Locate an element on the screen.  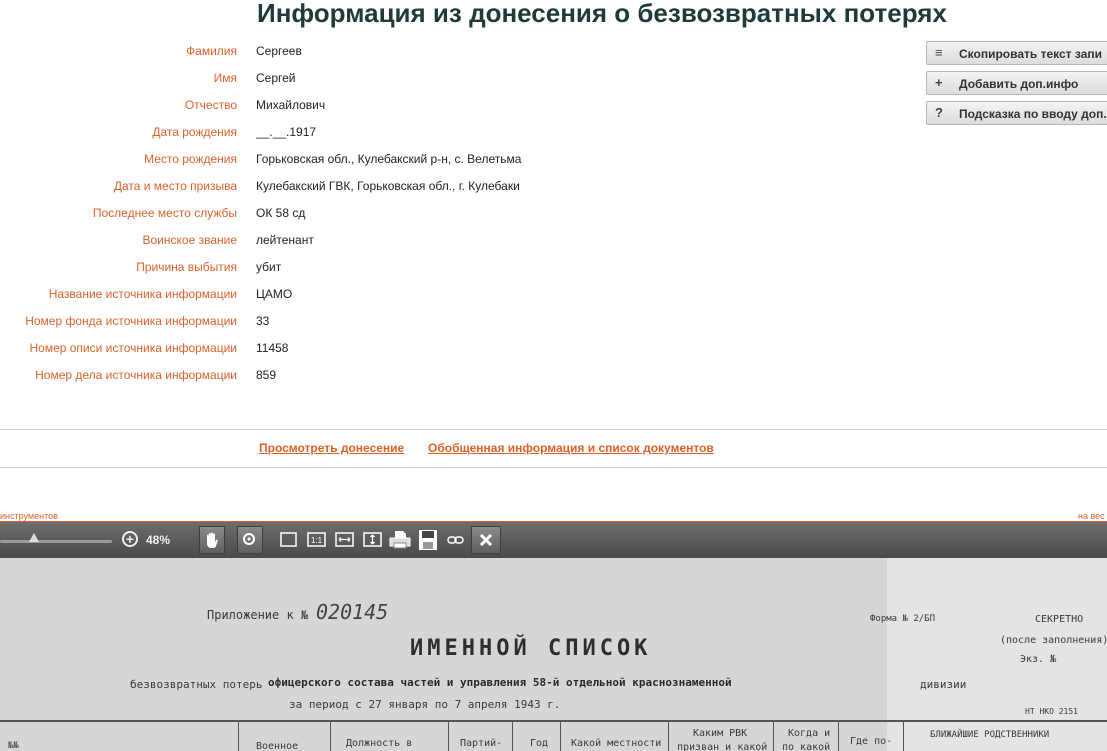
doc-col-gde: Где по- is located at coordinates (871, 741).